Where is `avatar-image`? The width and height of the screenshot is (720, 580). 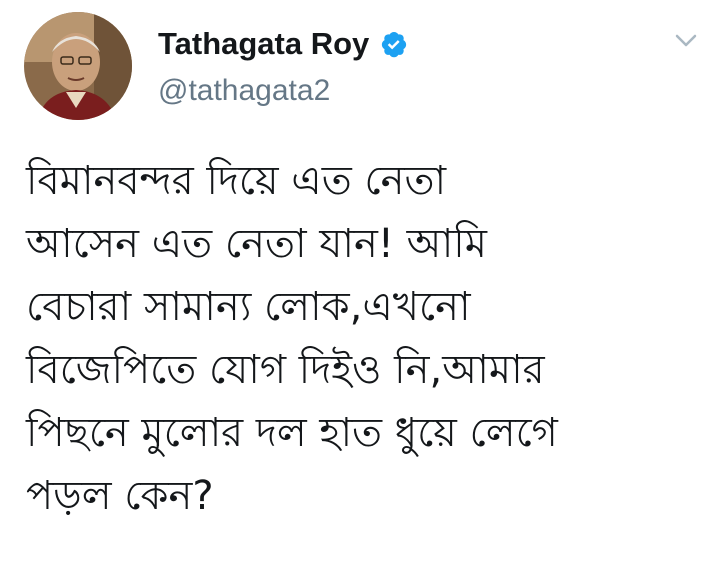 avatar-image is located at coordinates (78, 66).